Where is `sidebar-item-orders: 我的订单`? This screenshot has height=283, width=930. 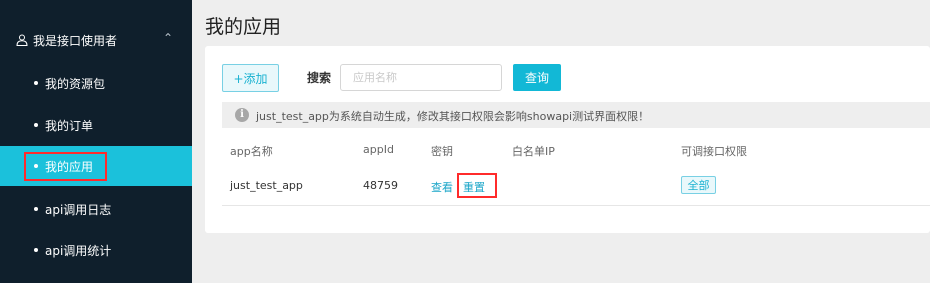
sidebar-item-orders: 我的订单 is located at coordinates (96, 125).